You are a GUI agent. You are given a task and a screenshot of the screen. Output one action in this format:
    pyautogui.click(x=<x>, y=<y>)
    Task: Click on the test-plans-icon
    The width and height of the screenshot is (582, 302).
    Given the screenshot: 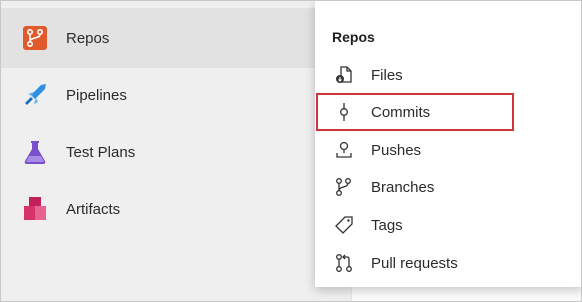 What is the action you would take?
    pyautogui.click(x=35, y=152)
    